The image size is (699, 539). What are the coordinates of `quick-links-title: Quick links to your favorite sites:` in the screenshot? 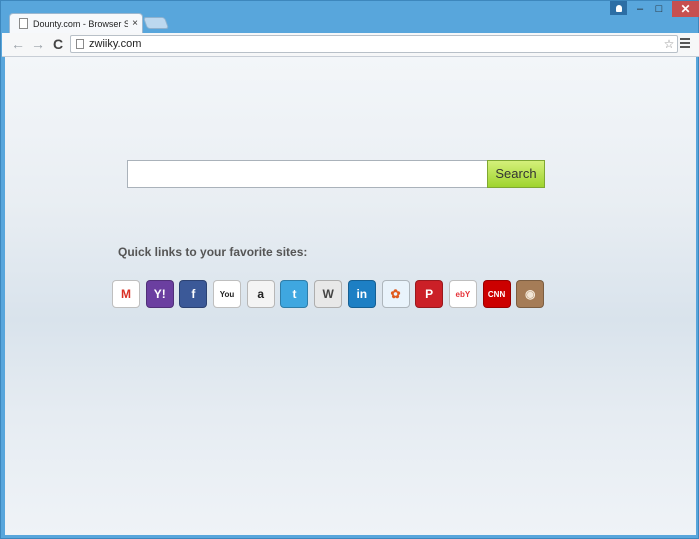 It's located at (213, 252).